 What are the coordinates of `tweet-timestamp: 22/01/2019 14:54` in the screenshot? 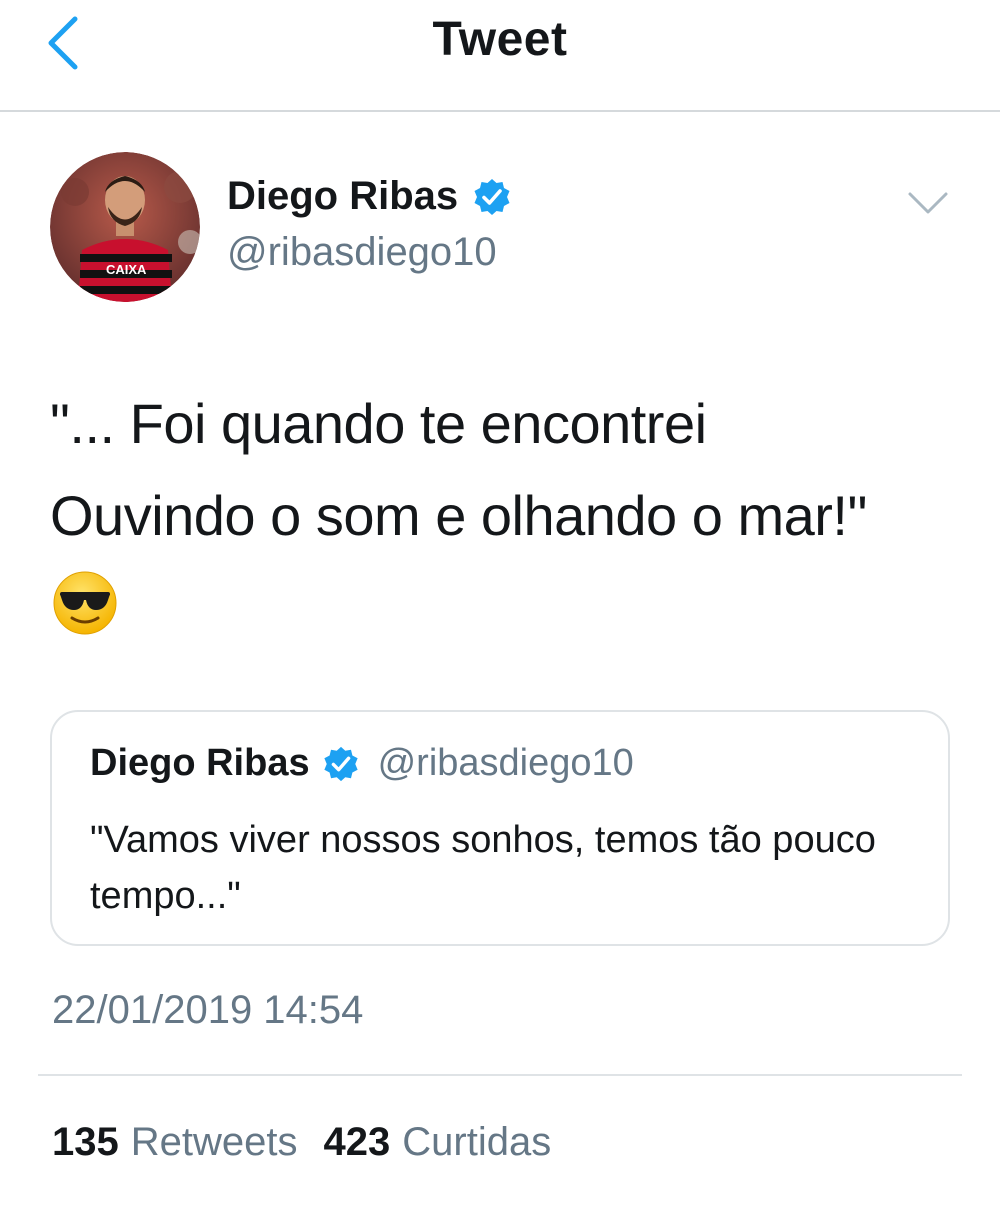 It's located at (208, 1010).